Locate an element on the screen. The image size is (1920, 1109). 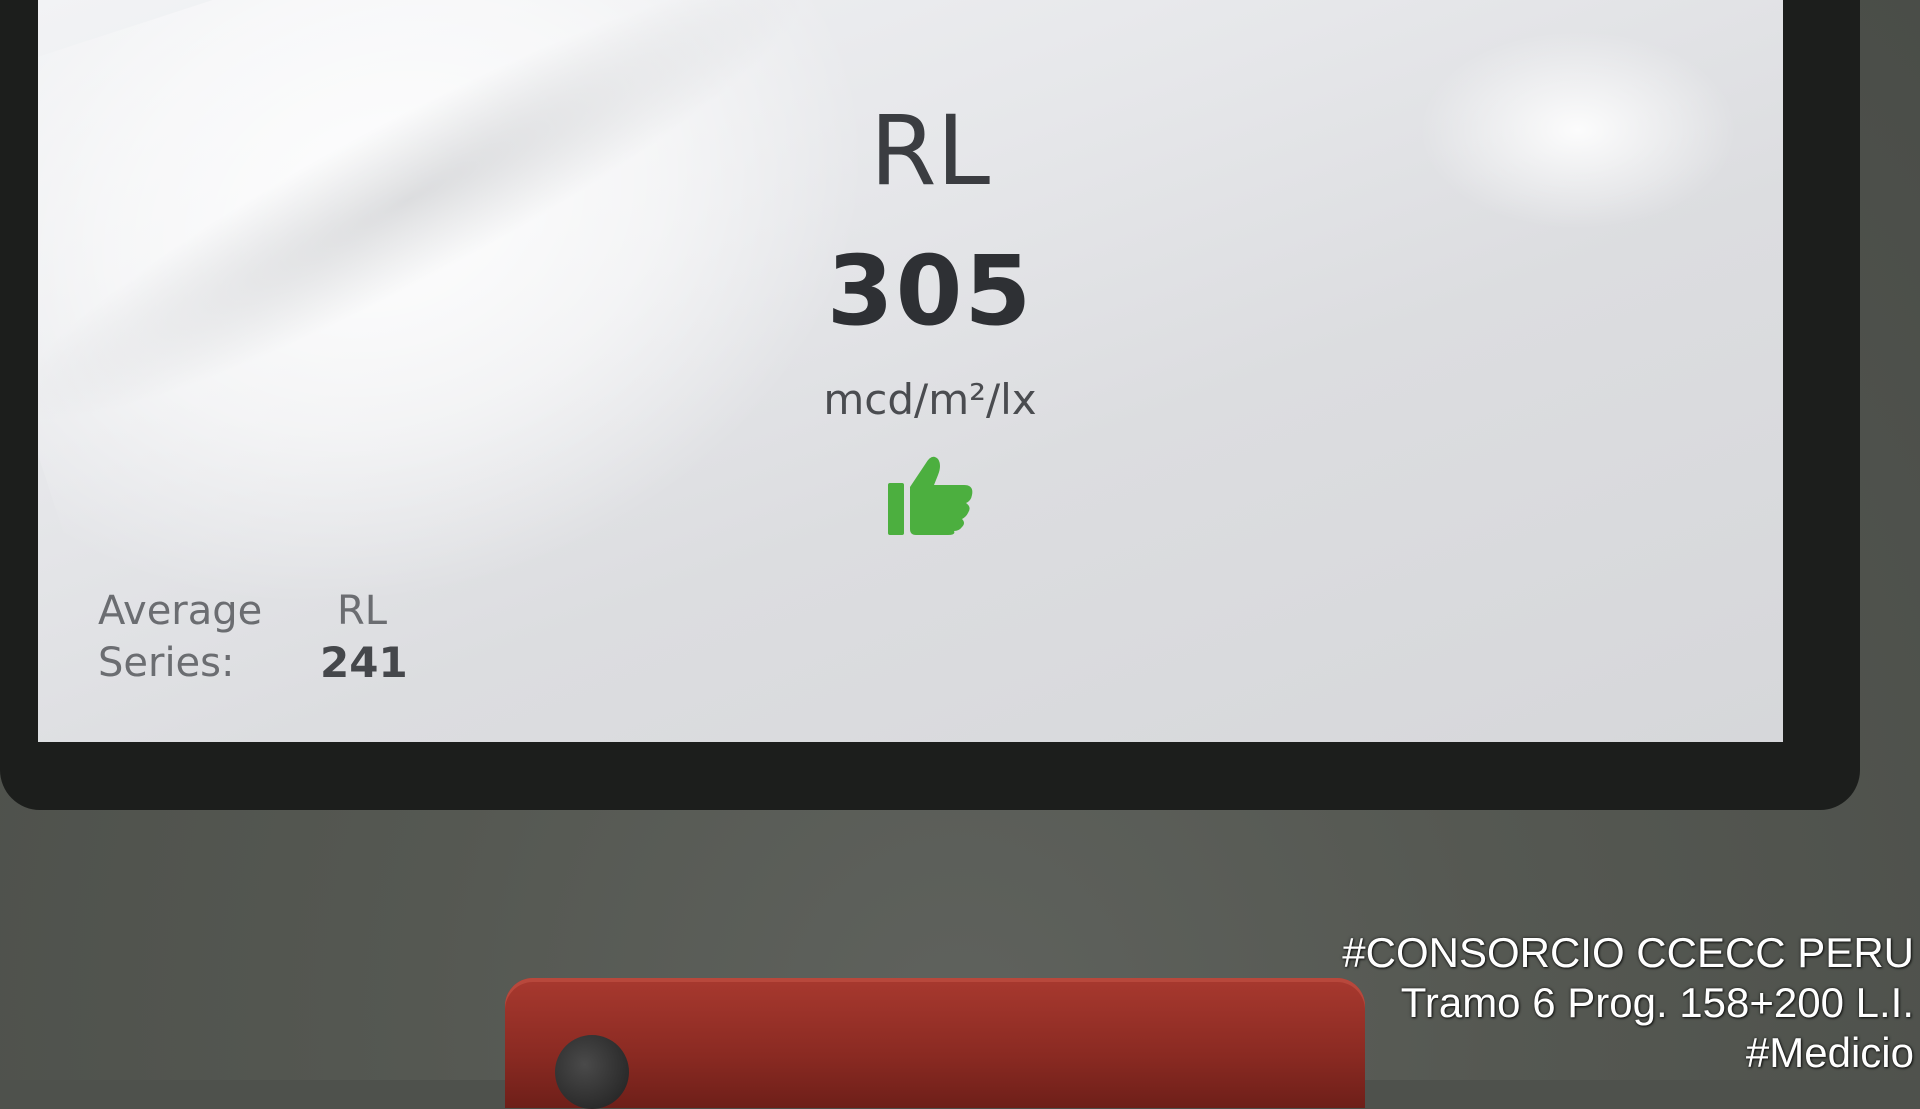
thumbs-up-icon is located at coordinates (930, 495).